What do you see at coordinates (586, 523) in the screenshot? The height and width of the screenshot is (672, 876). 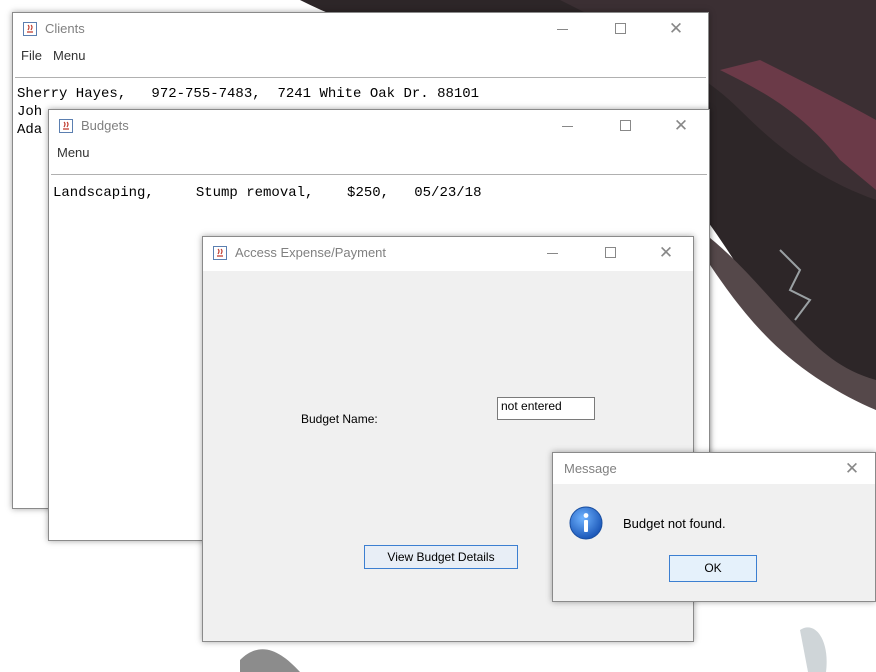 I see `info-icon` at bounding box center [586, 523].